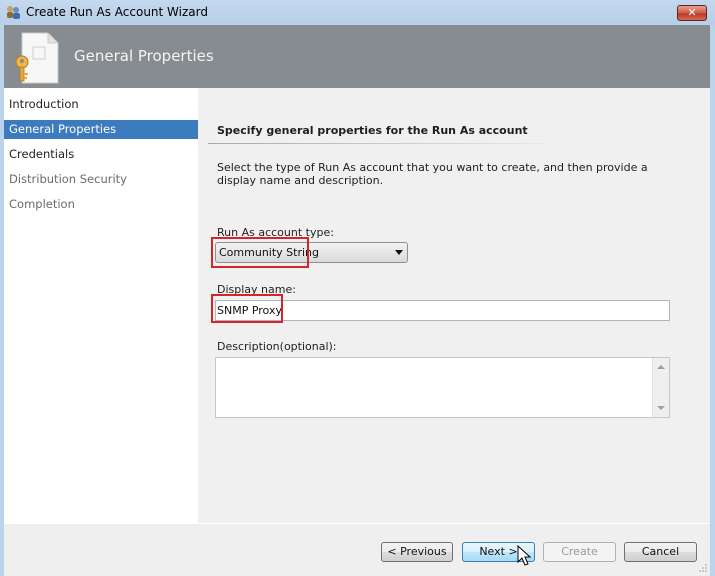 Image resolution: width=715 pixels, height=576 pixels. Describe the element at coordinates (117, 12) in the screenshot. I see `window-title: Create Run As Account Wizard` at that location.